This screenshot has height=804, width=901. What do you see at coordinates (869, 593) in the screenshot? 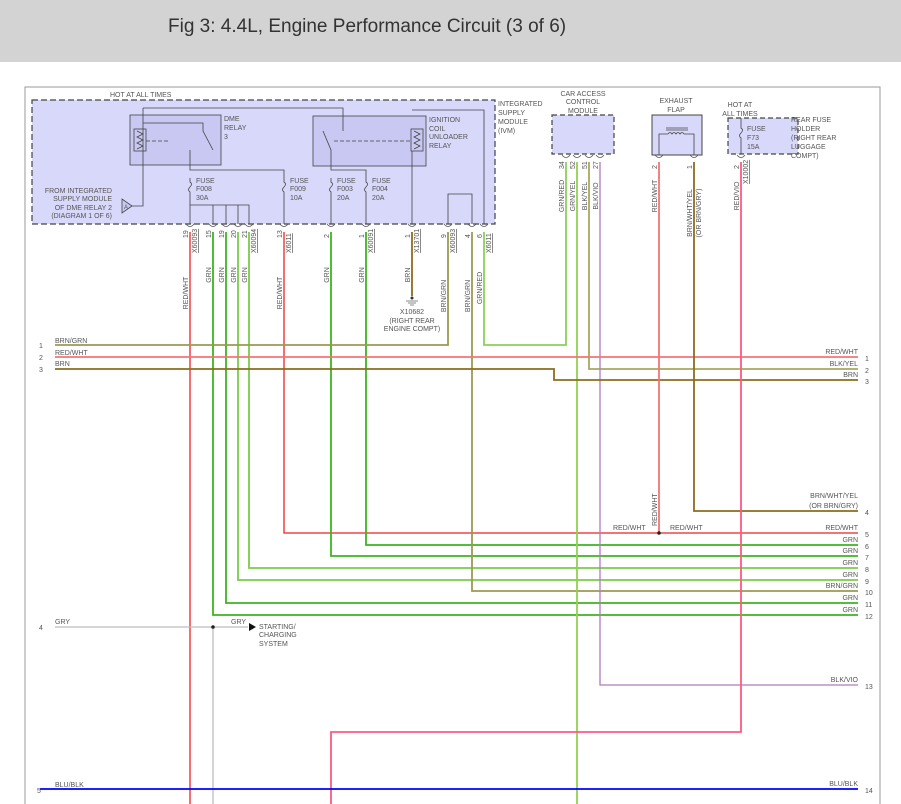
I see `line-number: 10` at bounding box center [869, 593].